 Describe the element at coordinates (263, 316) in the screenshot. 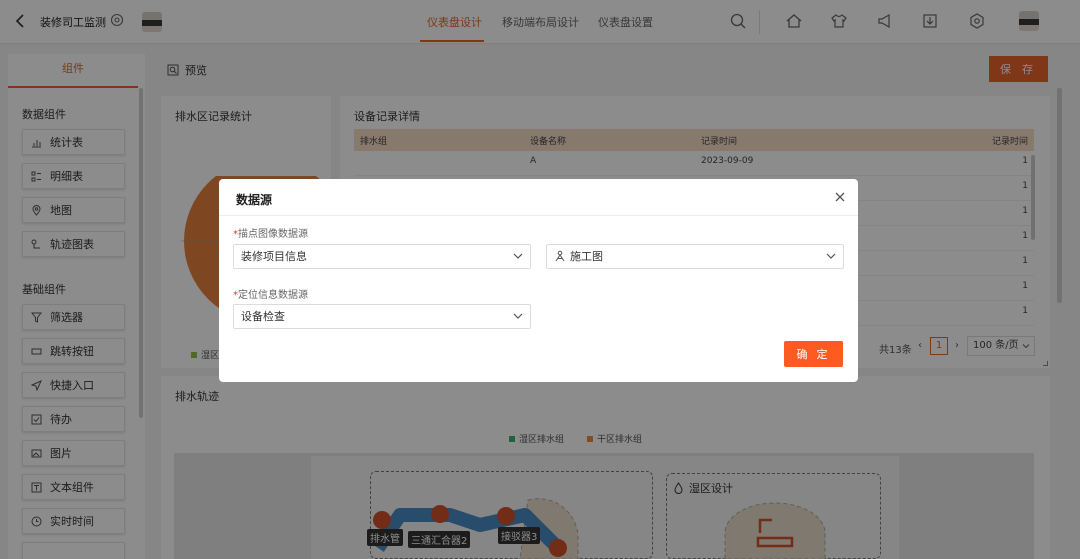

I see `location-source-value: 设备检查` at that location.